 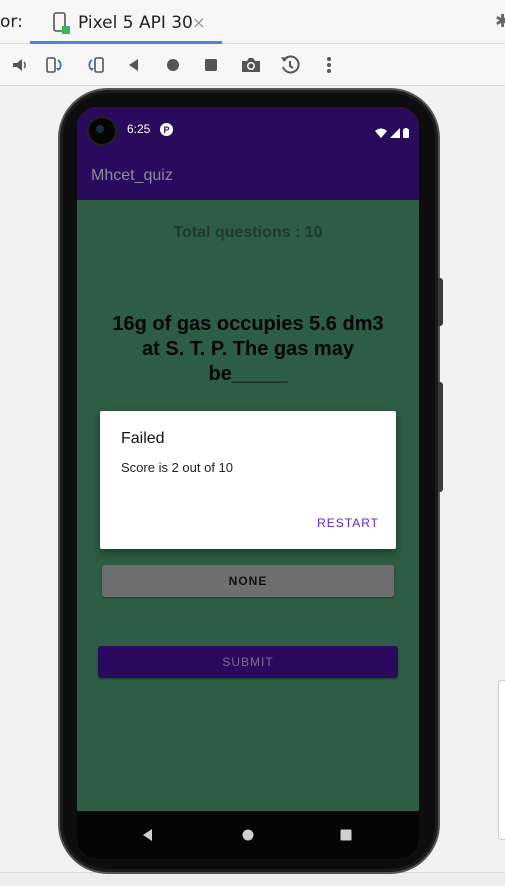 I want to click on rotate-right-icon, so click(x=95, y=65).